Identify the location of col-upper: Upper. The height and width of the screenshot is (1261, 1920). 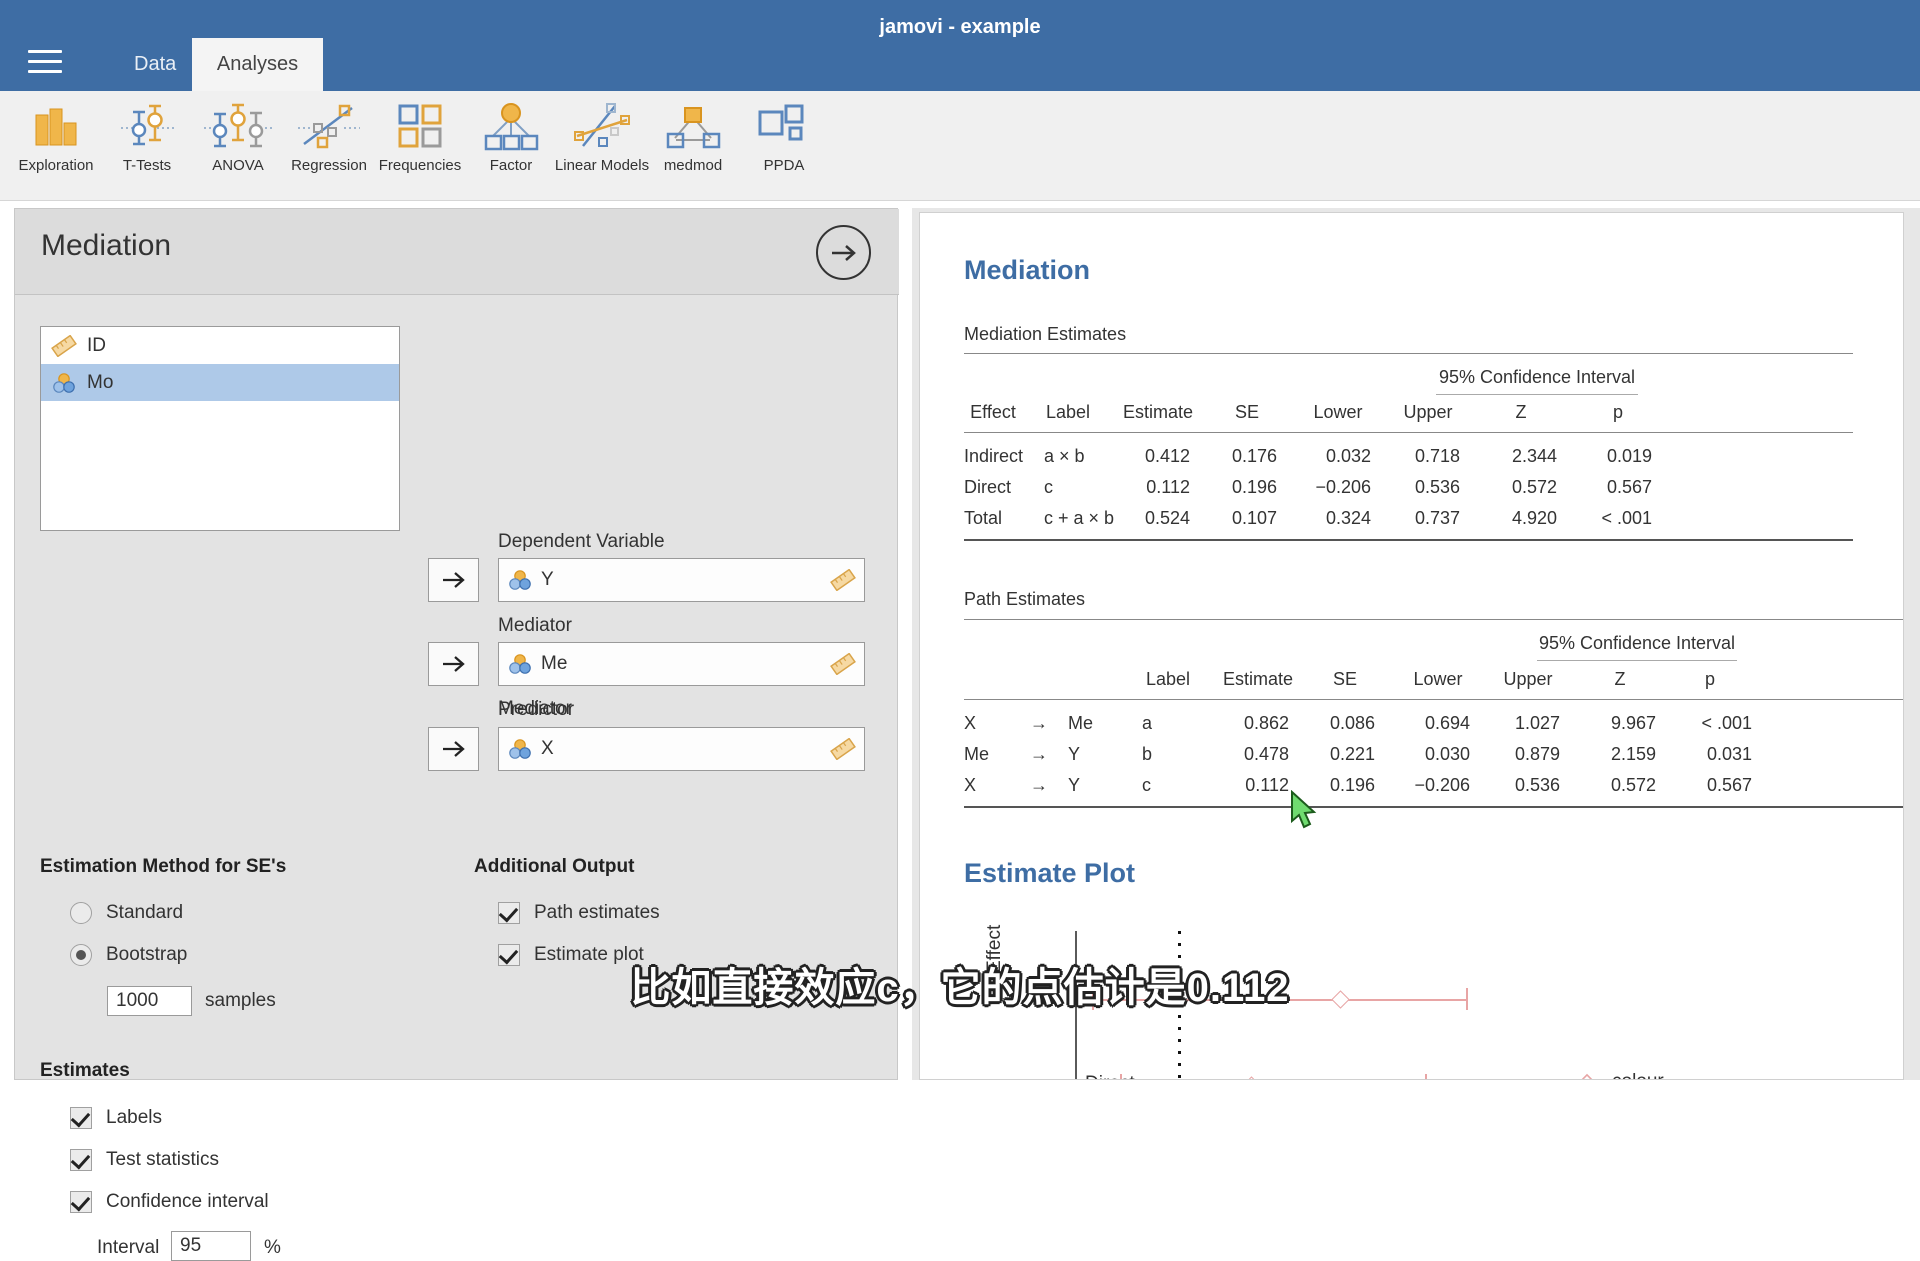
(1428, 412).